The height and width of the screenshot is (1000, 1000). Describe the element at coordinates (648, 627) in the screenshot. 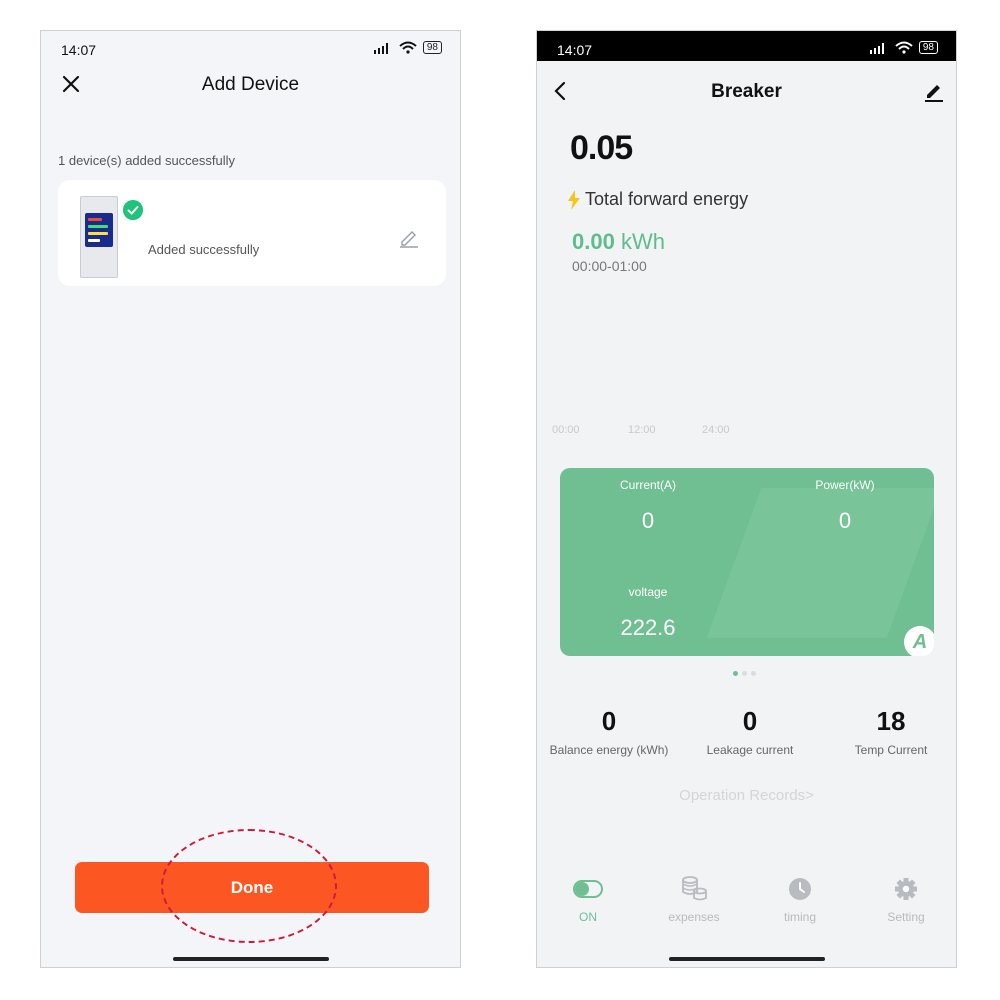

I see `voltage-value: 222.6` at that location.